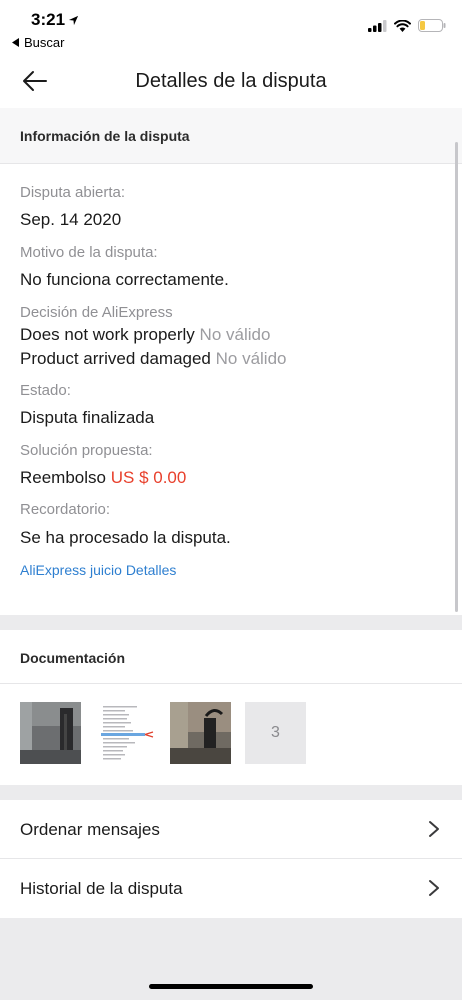 The image size is (462, 1000). I want to click on status-indicators, so click(407, 25).